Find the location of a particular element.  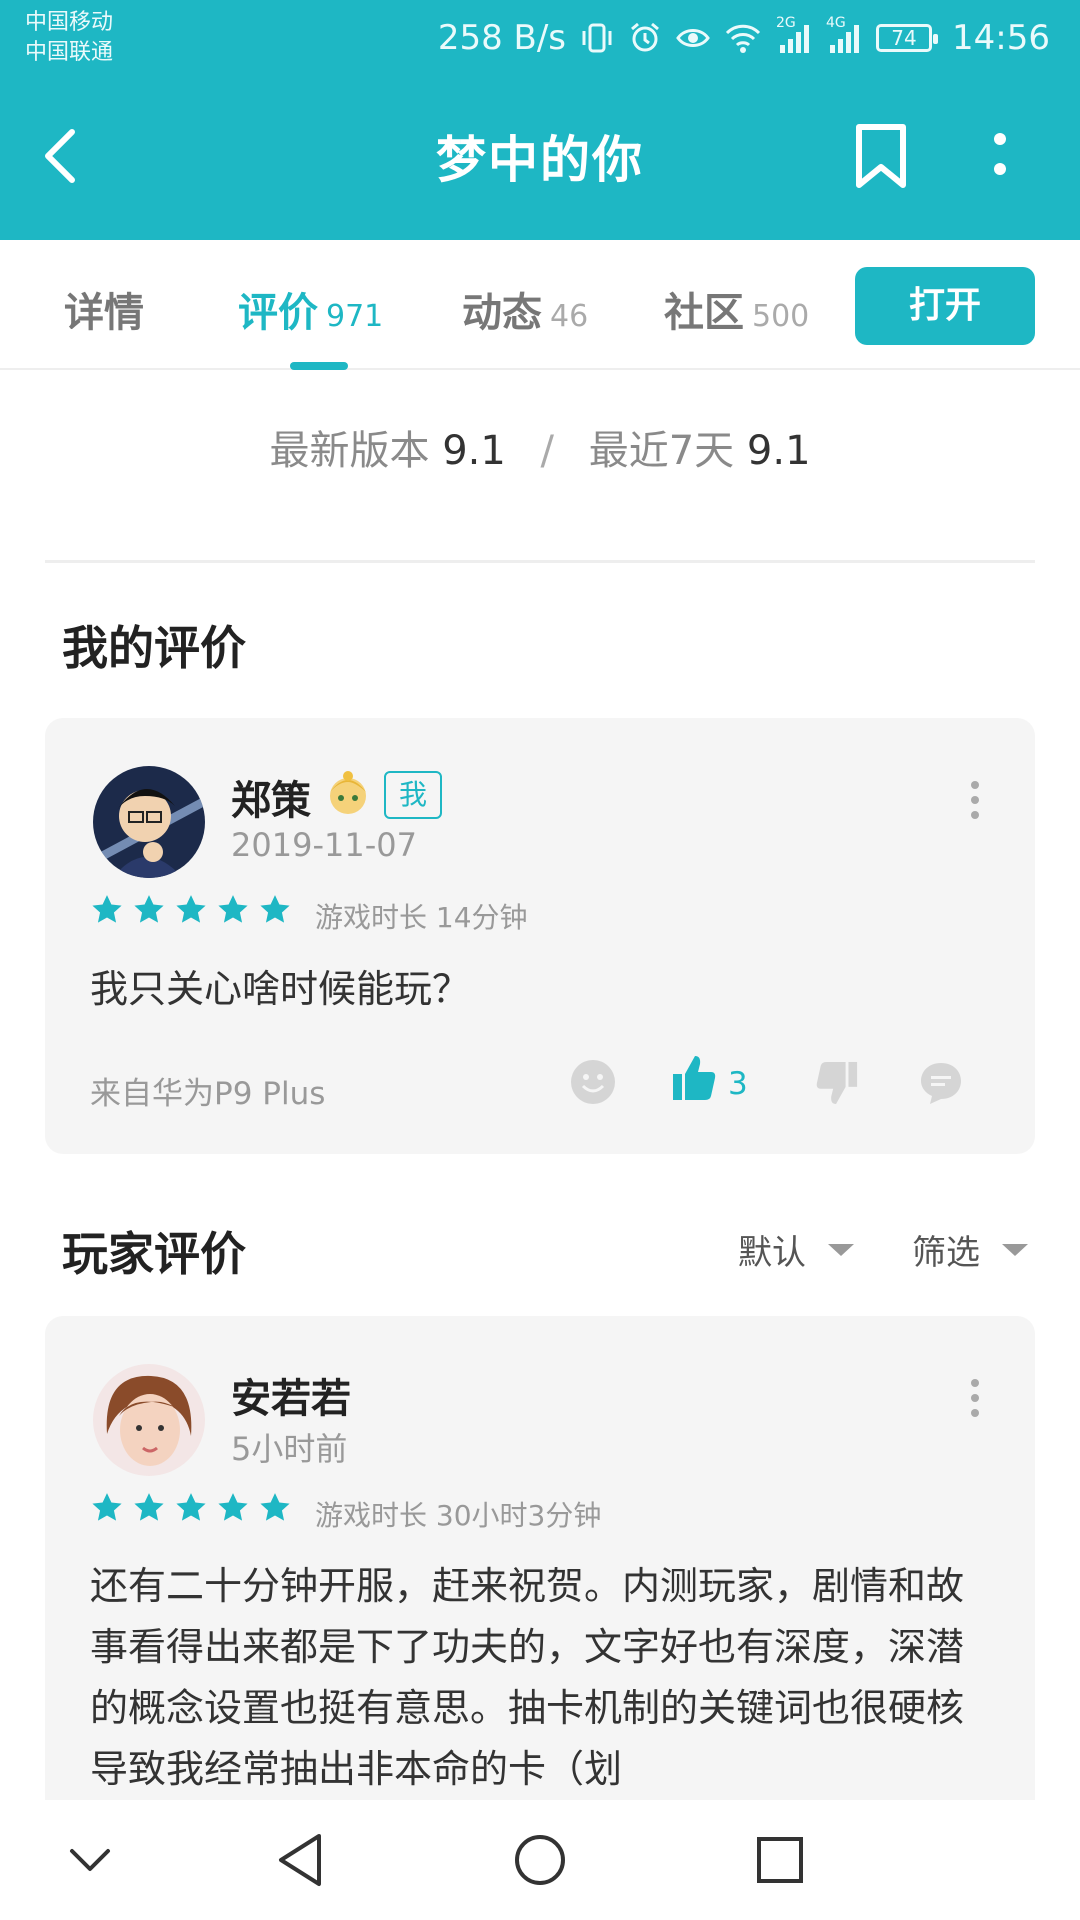

filter-dropdown: 筛选 is located at coordinates (971, 1249).